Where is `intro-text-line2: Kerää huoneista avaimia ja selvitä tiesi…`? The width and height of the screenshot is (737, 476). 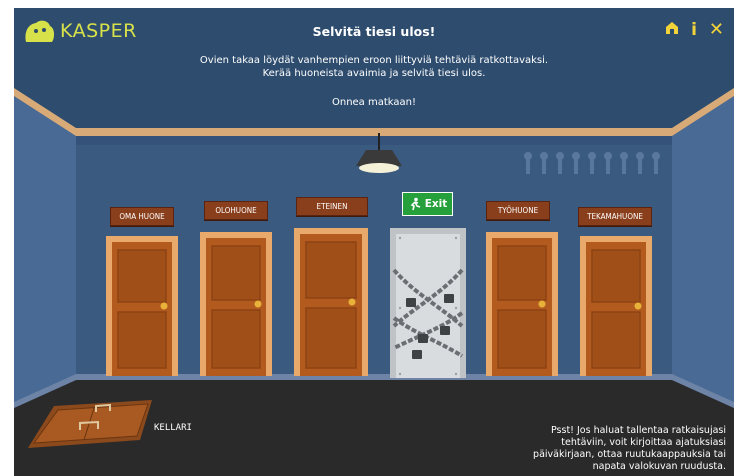 intro-text-line2: Kerää huoneista avaimia ja selvitä tiesi… is located at coordinates (374, 73).